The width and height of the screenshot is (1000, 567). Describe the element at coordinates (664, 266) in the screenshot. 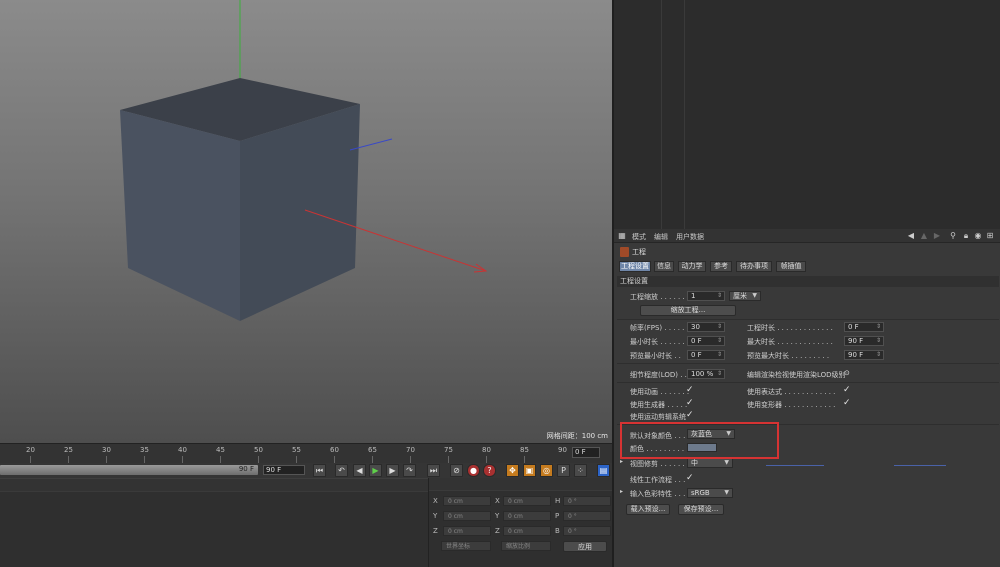

I see `tab-info: 信息` at that location.